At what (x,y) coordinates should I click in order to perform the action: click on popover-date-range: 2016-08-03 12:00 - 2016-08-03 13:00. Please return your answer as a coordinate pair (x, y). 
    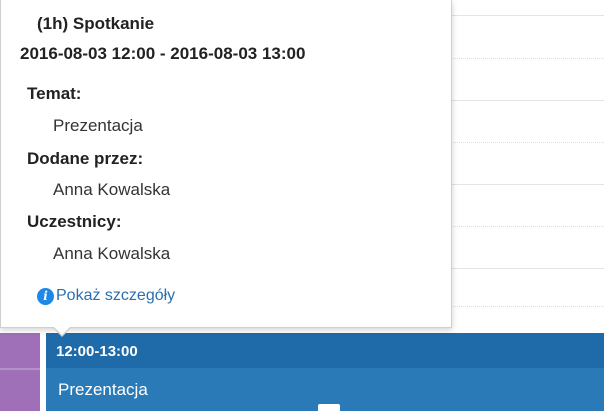
    Looking at the image, I should click on (163, 53).